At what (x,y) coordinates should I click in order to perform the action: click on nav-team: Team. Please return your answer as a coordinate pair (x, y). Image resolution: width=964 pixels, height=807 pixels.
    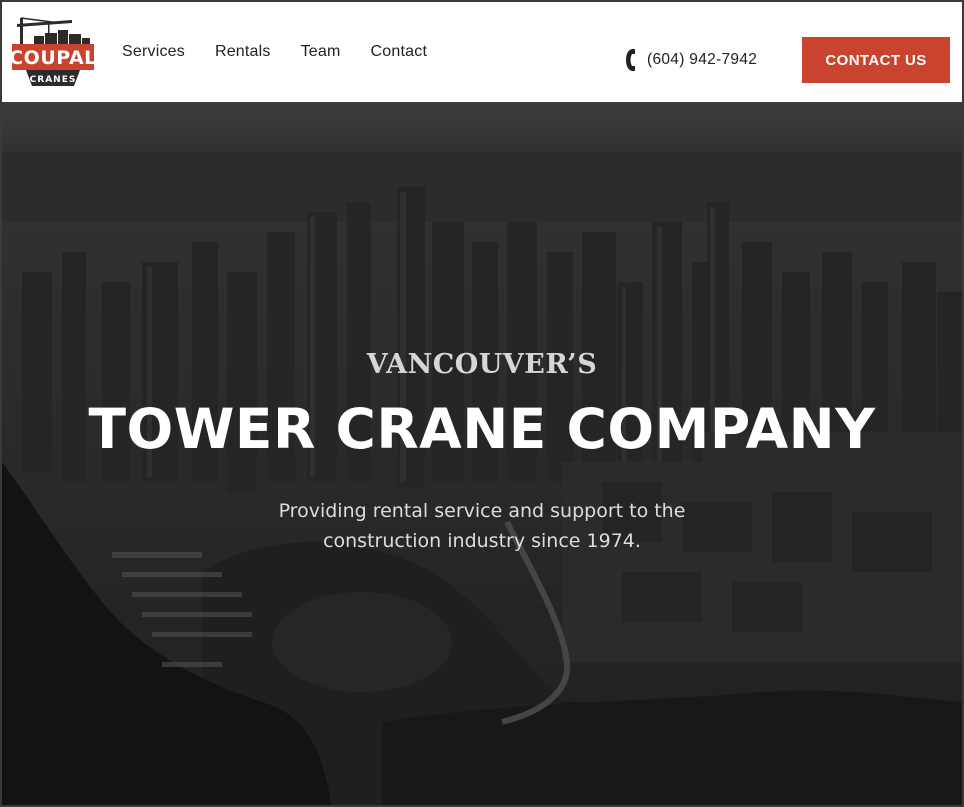
    Looking at the image, I should click on (321, 52).